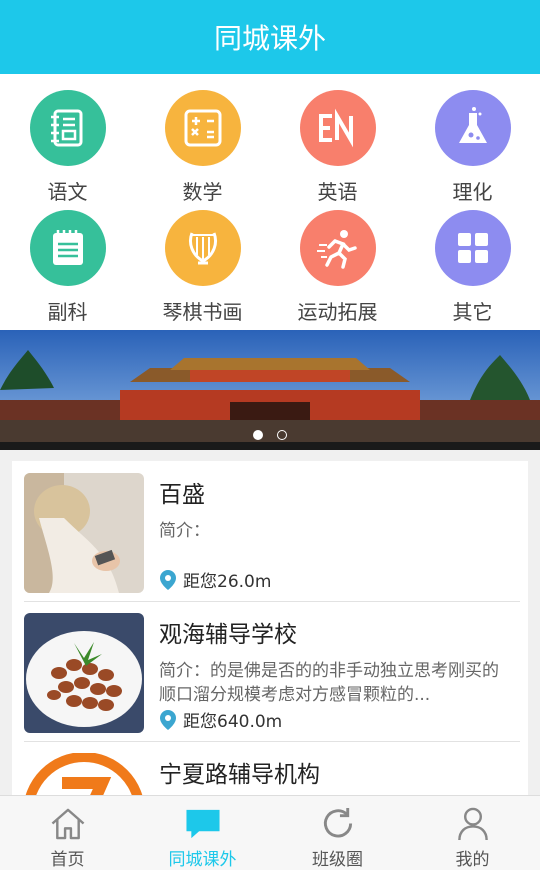 This screenshot has width=540, height=870. I want to click on tab-profile: 我的, so click(472, 833).